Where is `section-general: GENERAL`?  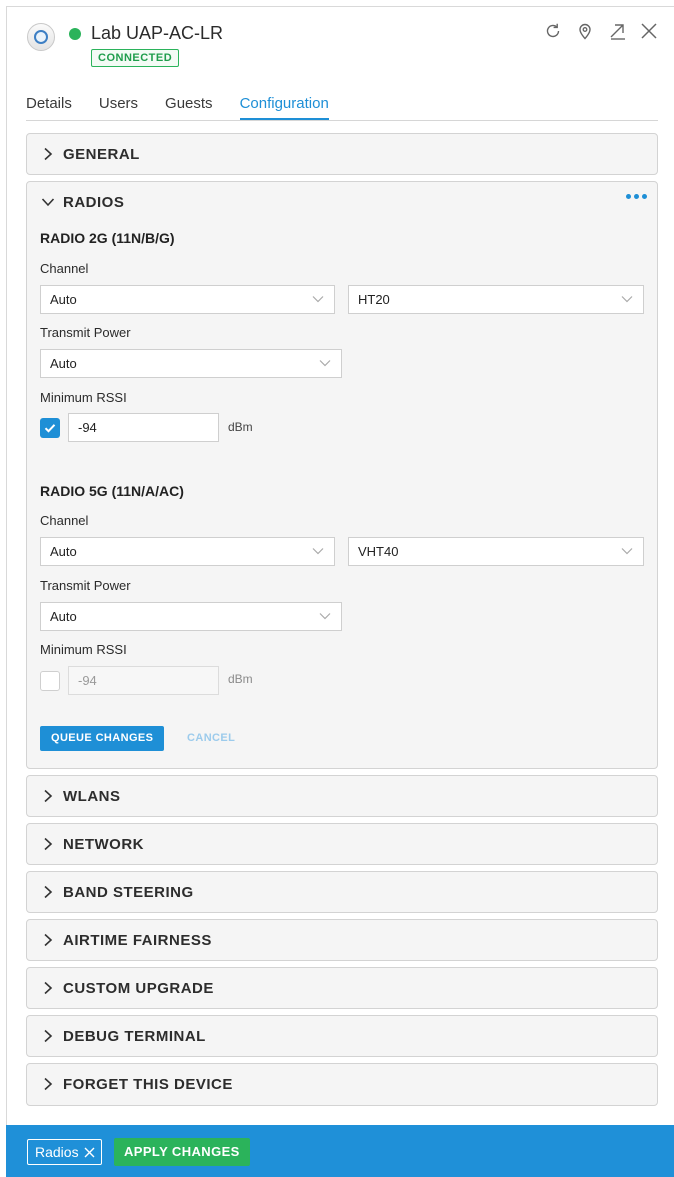
section-general: GENERAL is located at coordinates (342, 154).